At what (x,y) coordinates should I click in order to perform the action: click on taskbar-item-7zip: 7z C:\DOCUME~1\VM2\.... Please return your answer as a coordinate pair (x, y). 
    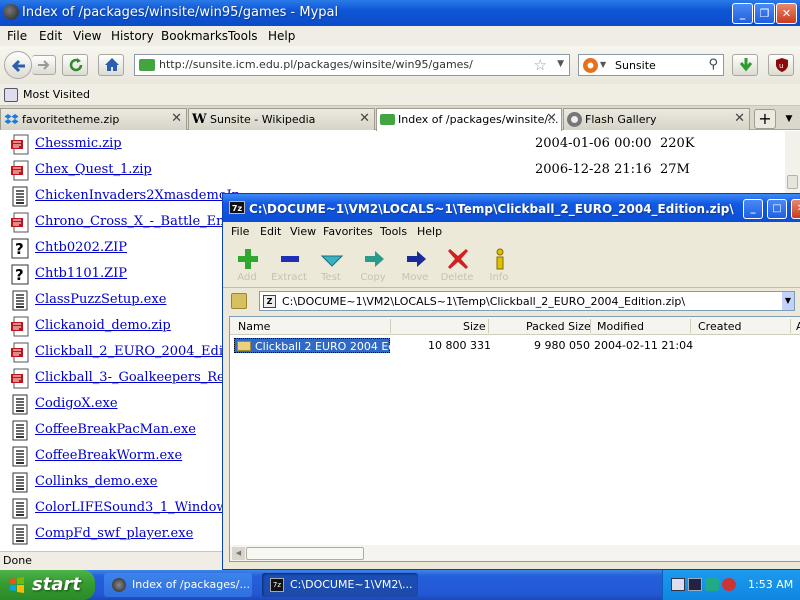
    Looking at the image, I should click on (340, 585).